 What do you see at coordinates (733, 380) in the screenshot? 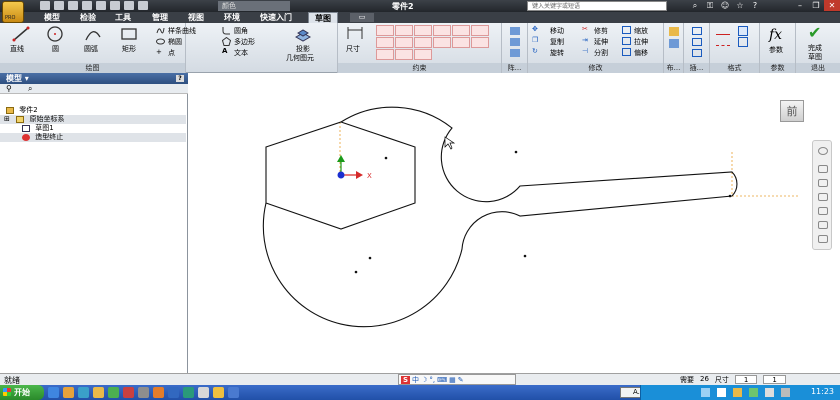
I see `status-right: 需要 26 尺寸 1 1` at bounding box center [733, 380].